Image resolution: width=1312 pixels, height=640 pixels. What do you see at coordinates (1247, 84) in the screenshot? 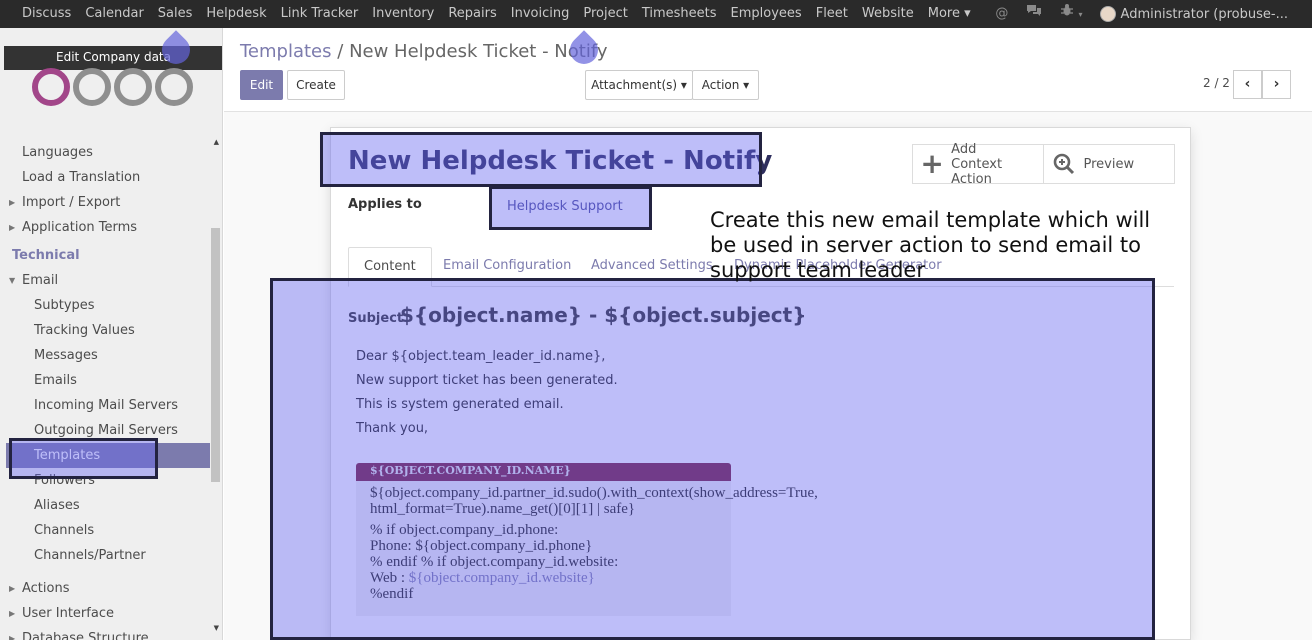
I see `pager-previous-icon: ‹` at bounding box center [1247, 84].